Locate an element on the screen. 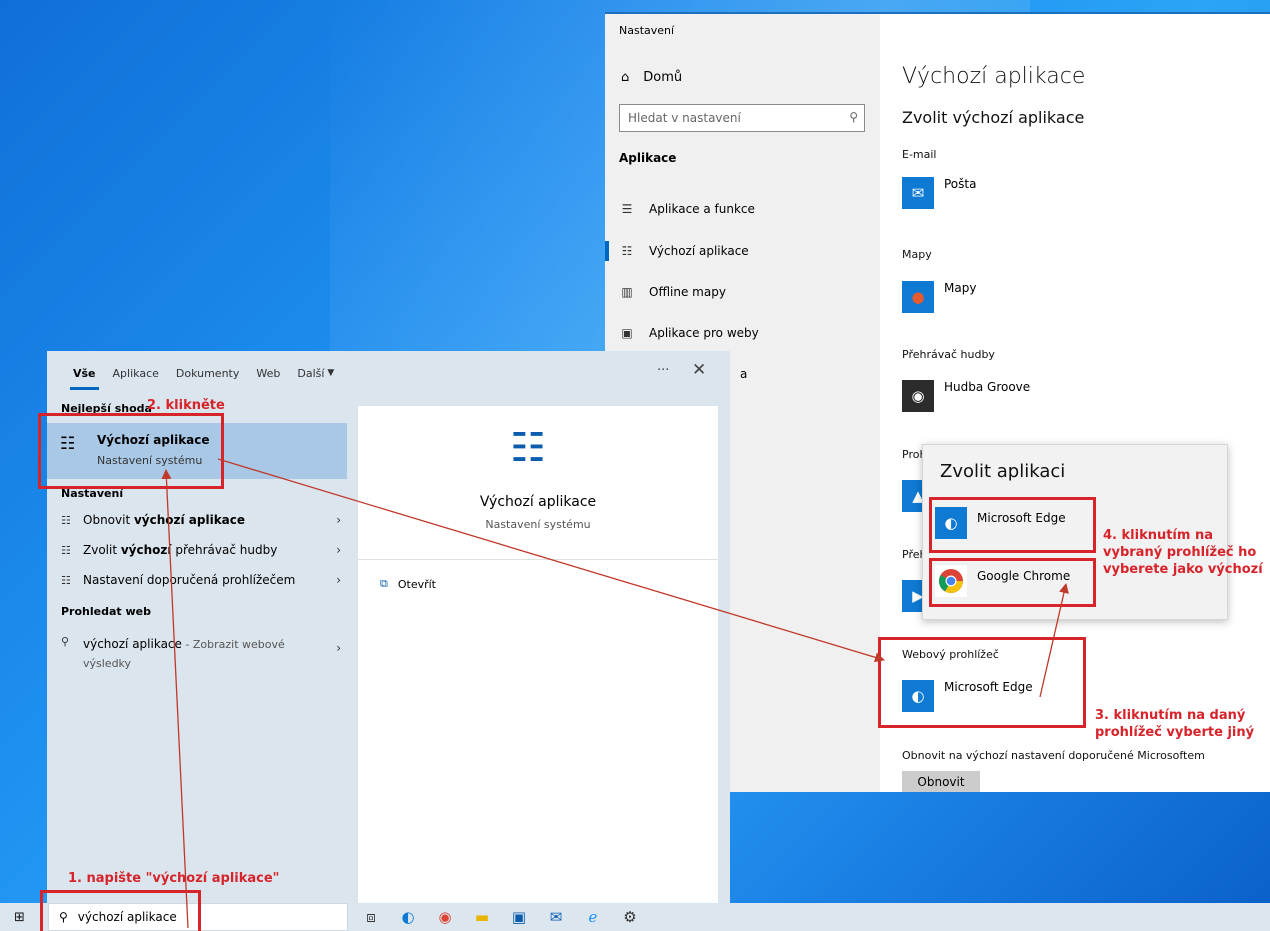 This screenshot has height=931, width=1270. search-tabs: Vše Aplikace Dokumenty Web Další ▼ is located at coordinates (388, 373).